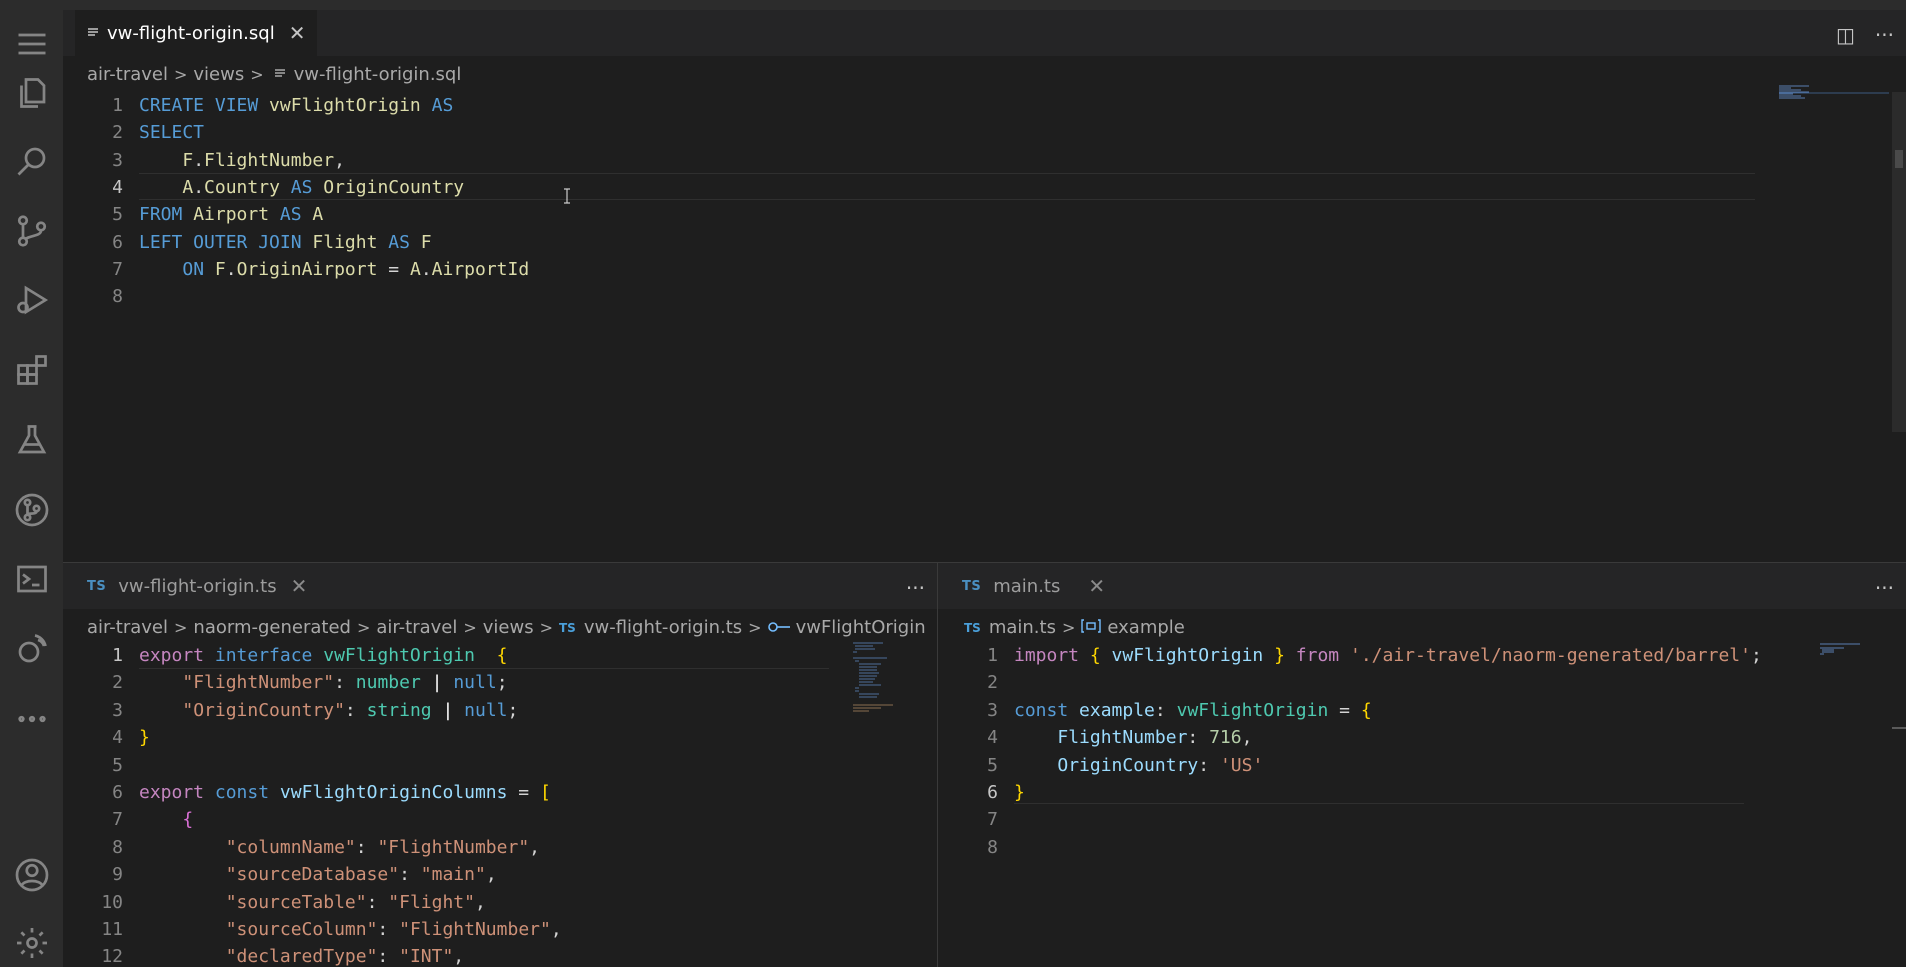  I want to click on code-token: A, so click(188, 187).